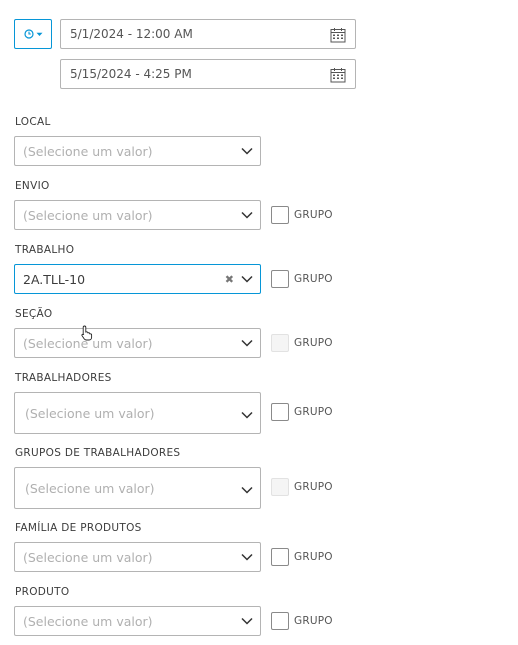  Describe the element at coordinates (313, 215) in the screenshot. I see `envio-group-label: GRUPO` at that location.